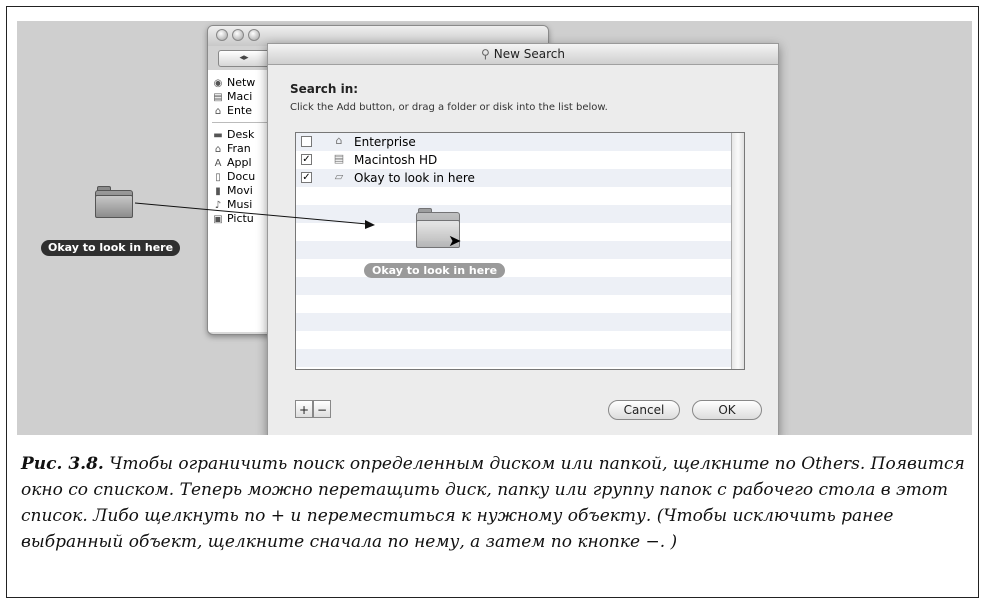  What do you see at coordinates (254, 215) in the screenshot?
I see `drag-arrow` at bounding box center [254, 215].